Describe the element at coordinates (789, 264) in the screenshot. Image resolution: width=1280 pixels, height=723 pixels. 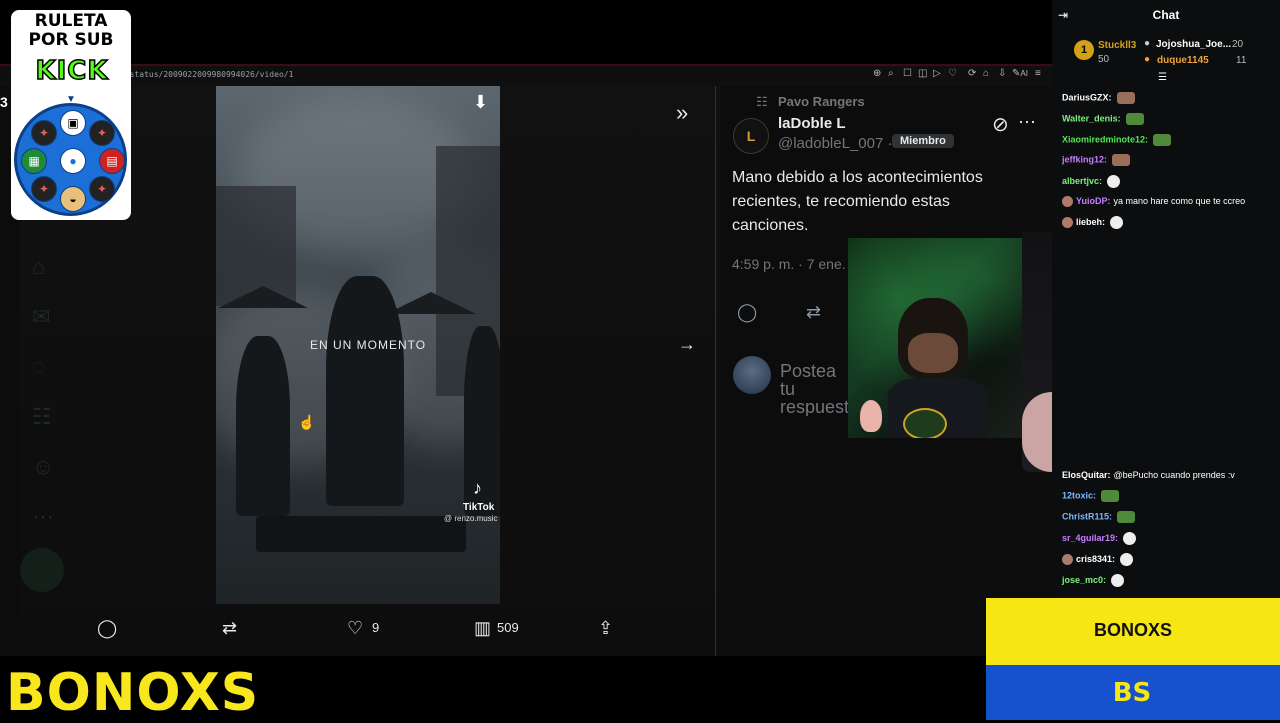
I see `post-timestamp: 4:59 p. m. · 7 ene.` at that location.